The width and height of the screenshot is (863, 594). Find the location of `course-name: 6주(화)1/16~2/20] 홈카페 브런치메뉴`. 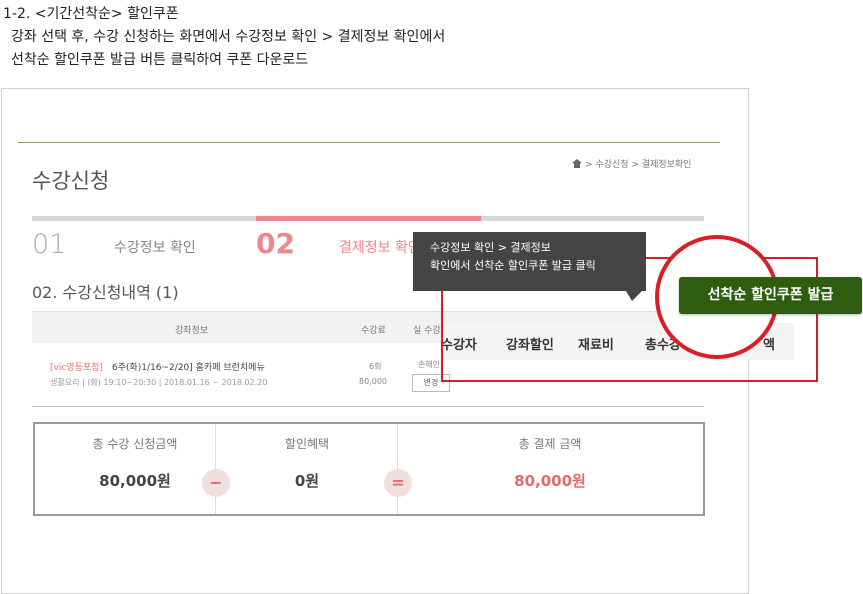

course-name: 6주(화)1/16~2/20] 홈카페 브런치메뉴 is located at coordinates (188, 366).